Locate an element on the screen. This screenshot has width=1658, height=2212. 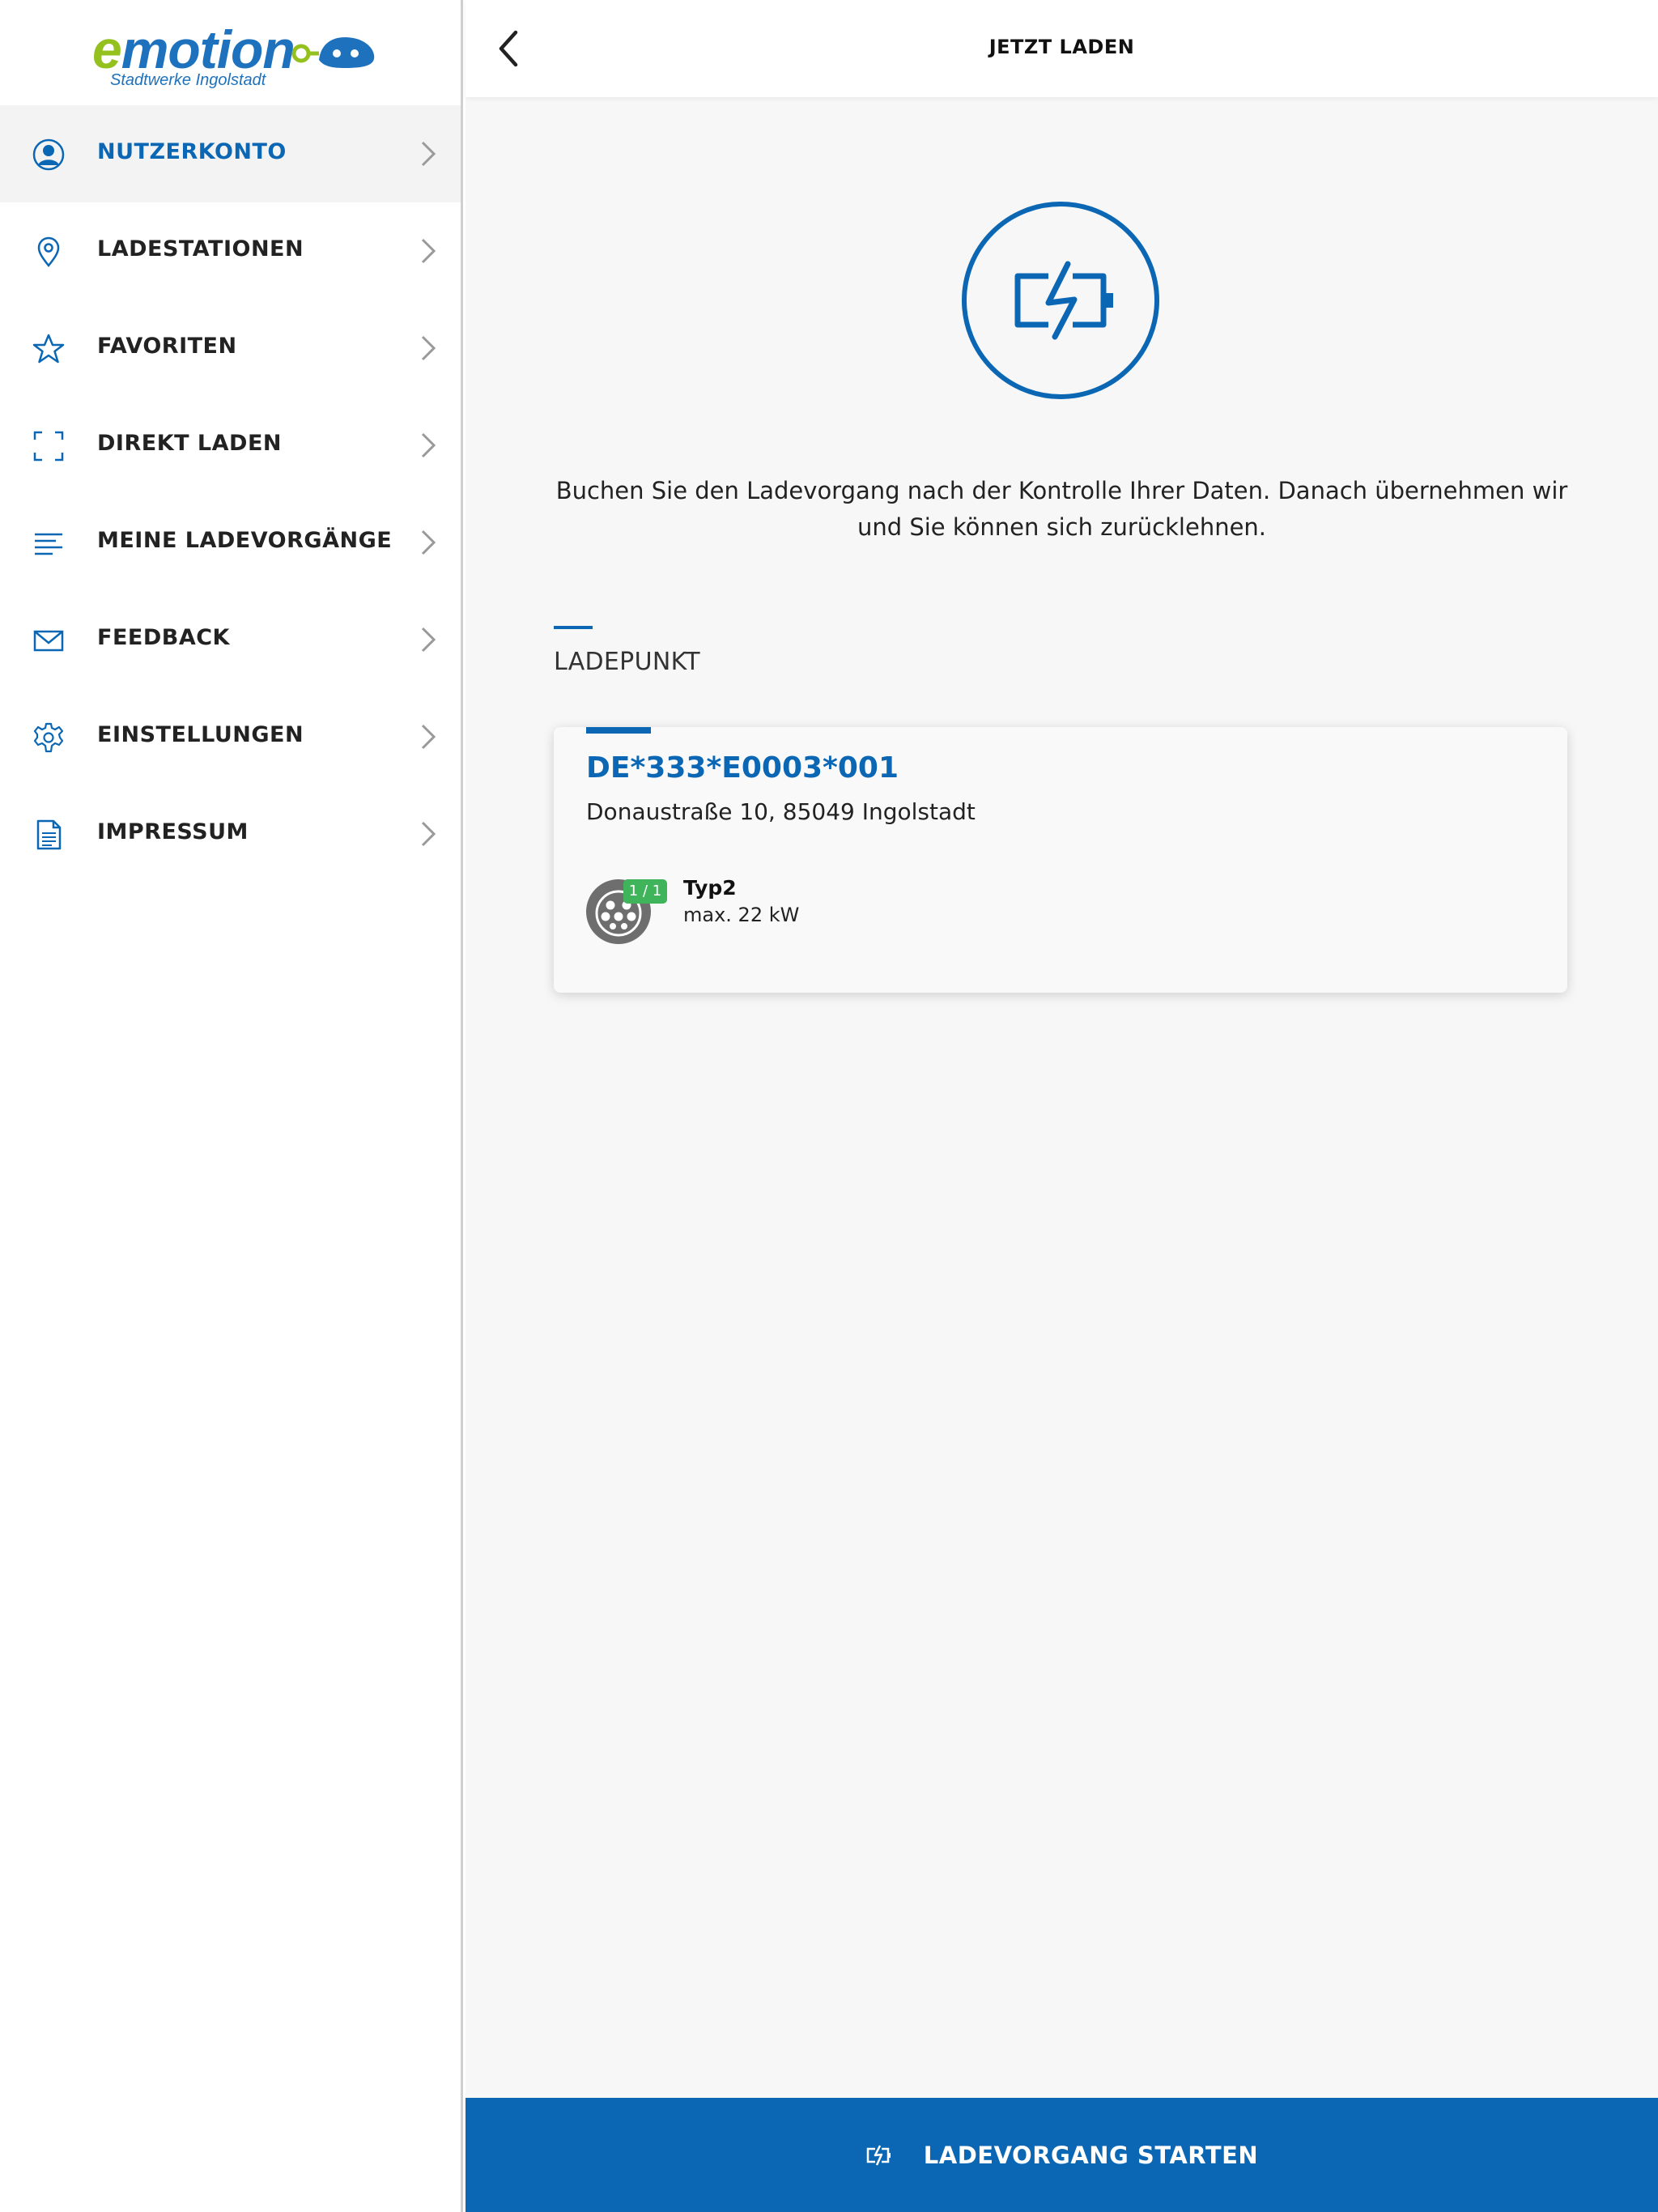
sidebar-item-label: EINSTELLUNGEN is located at coordinates (200, 735).